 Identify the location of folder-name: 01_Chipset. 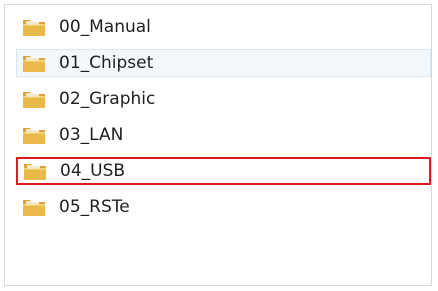
(106, 63).